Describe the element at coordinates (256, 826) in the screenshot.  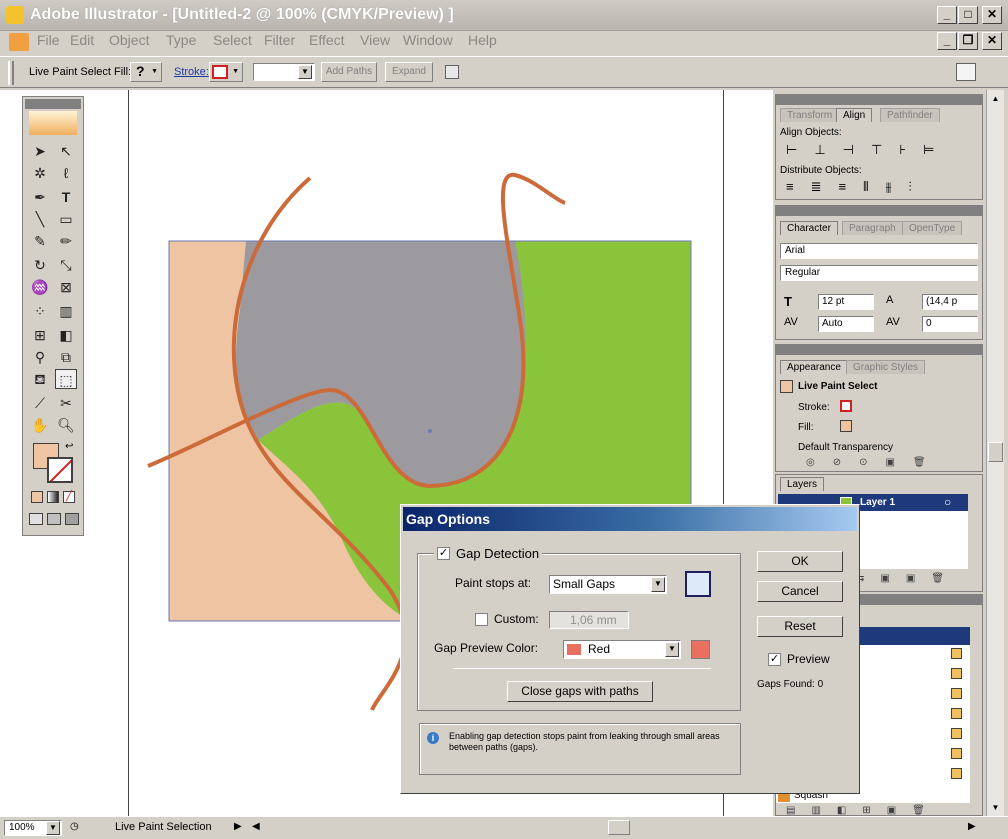
I see `scroll-left-icon: ◀` at that location.